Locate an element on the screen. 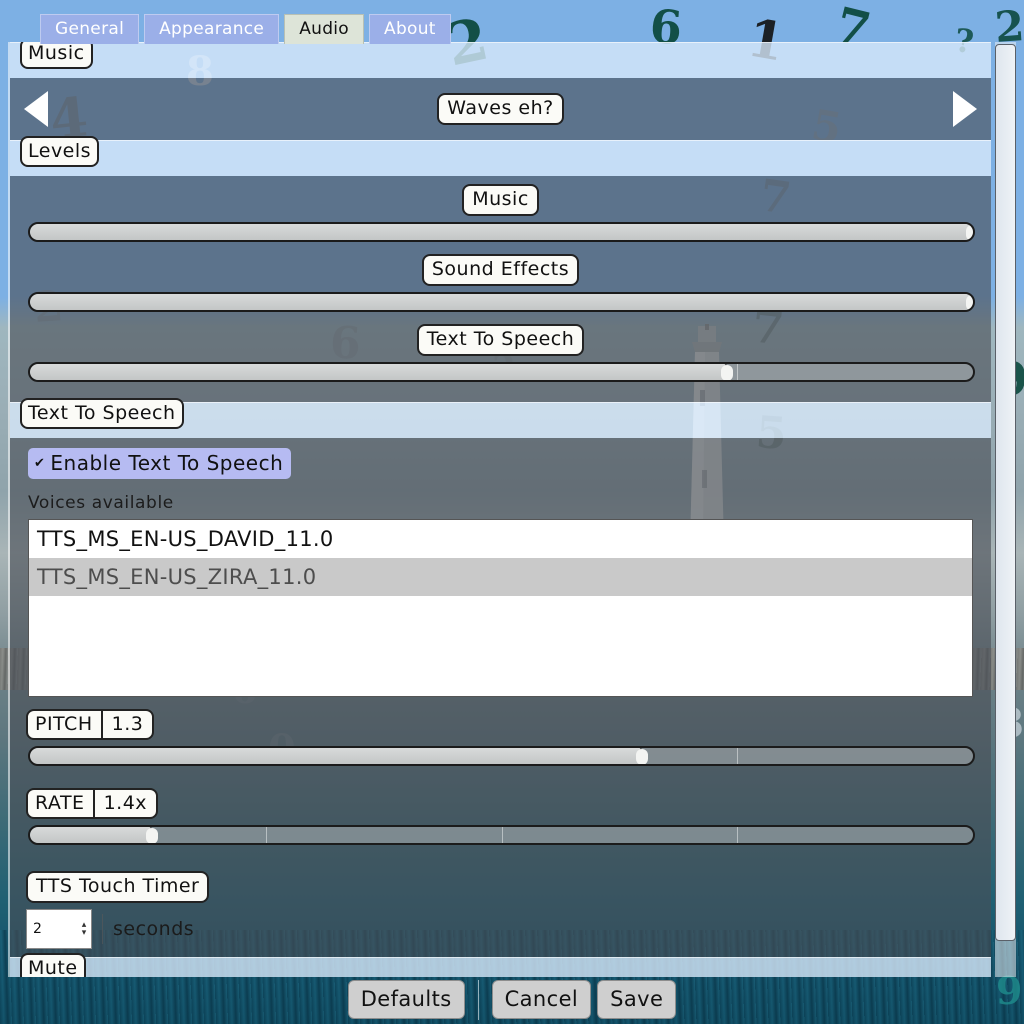 The width and height of the screenshot is (1024, 1024). defaults-button: Defaults is located at coordinates (406, 999).